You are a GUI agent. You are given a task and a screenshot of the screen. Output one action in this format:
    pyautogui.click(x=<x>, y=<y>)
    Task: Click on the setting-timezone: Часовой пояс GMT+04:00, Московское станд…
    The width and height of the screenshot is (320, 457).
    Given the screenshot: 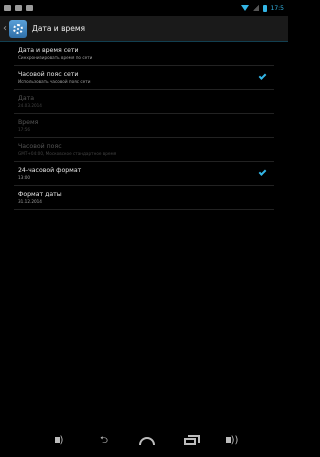 What is the action you would take?
    pyautogui.click(x=144, y=150)
    